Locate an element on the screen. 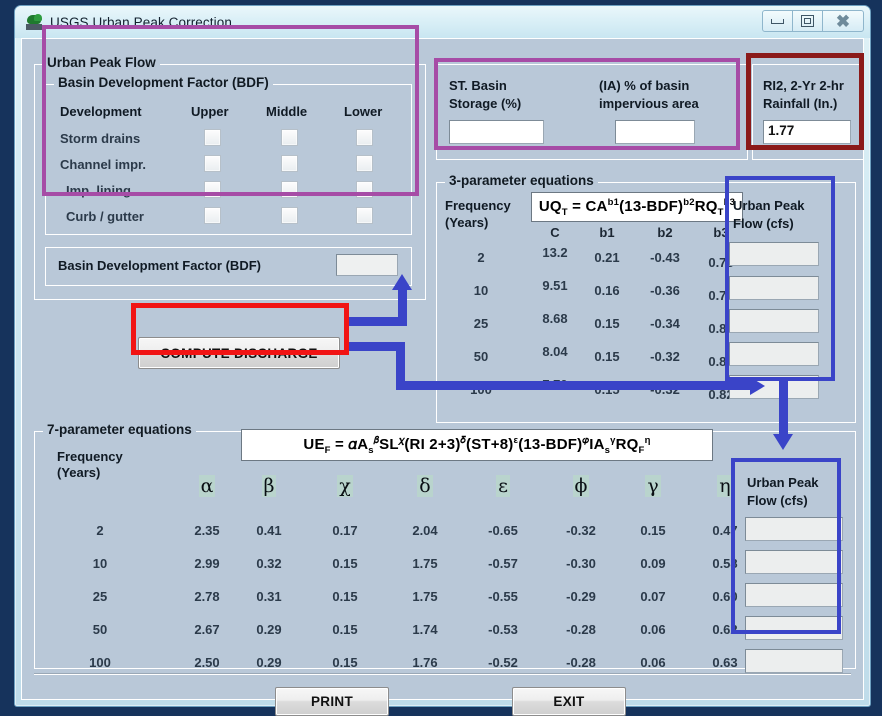 The image size is (882, 716). seven-param-row-alpha: 2.99 is located at coordinates (207, 563).